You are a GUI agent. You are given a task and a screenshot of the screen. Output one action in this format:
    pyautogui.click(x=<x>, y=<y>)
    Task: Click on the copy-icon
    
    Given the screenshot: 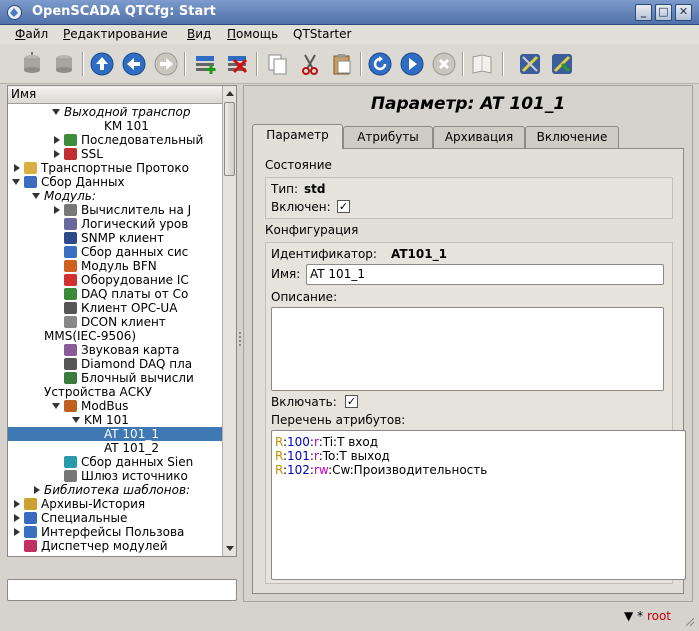 What is the action you would take?
    pyautogui.click(x=278, y=64)
    